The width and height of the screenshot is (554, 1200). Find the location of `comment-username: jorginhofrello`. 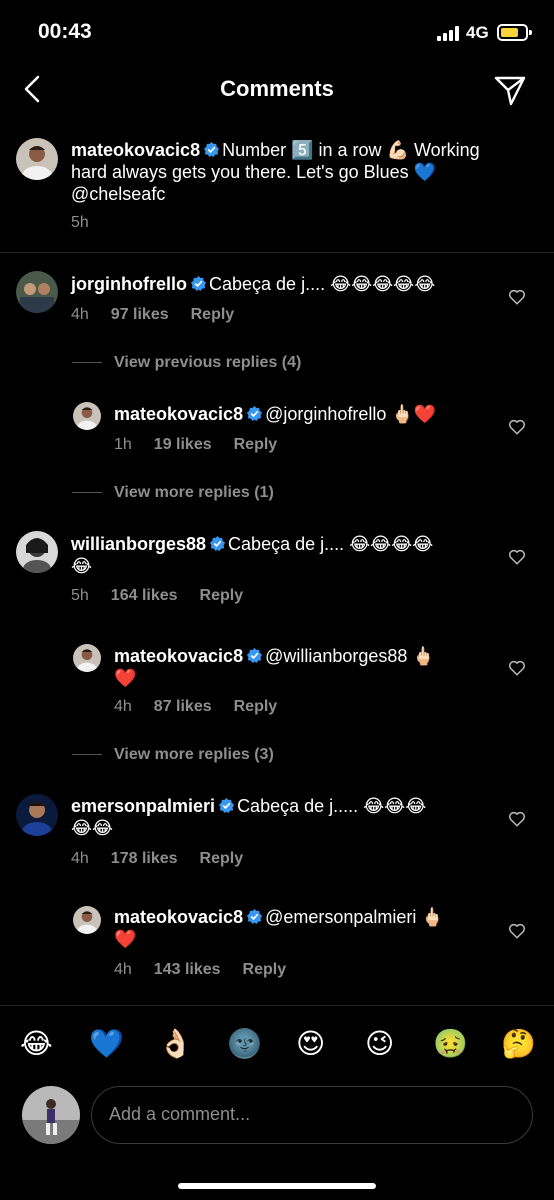

comment-username: jorginhofrello is located at coordinates (129, 284).